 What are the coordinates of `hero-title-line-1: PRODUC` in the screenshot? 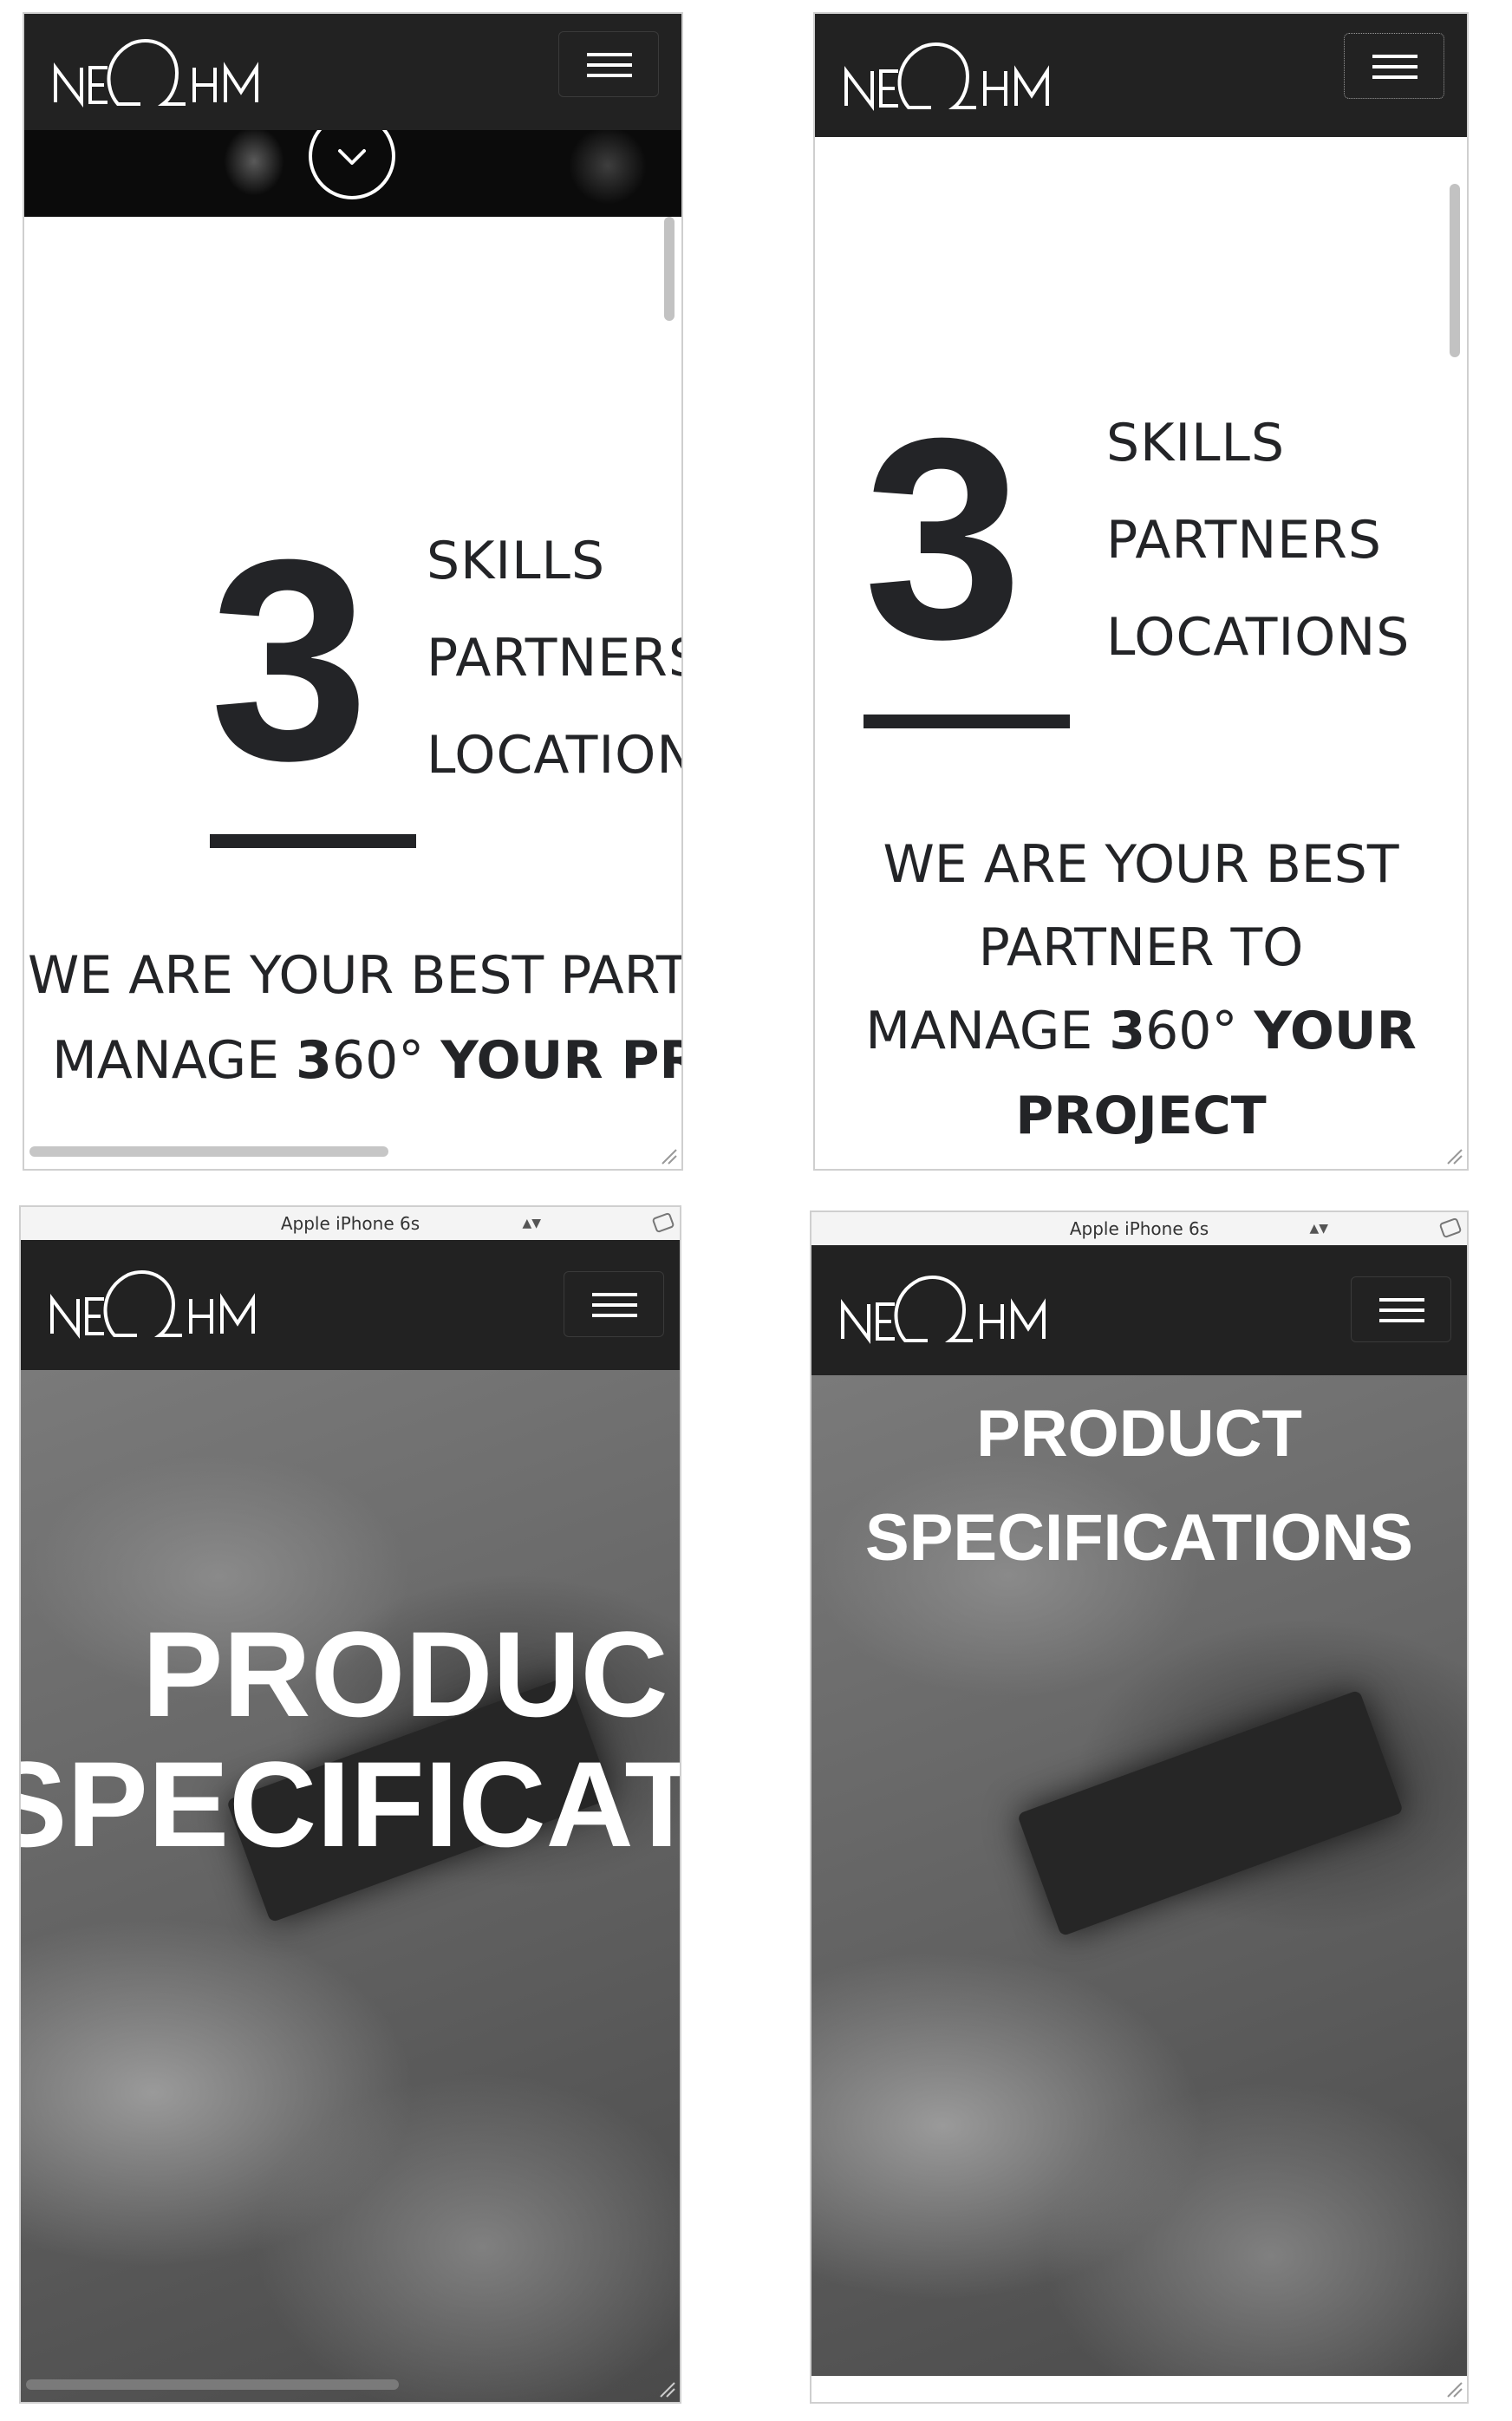 It's located at (405, 1674).